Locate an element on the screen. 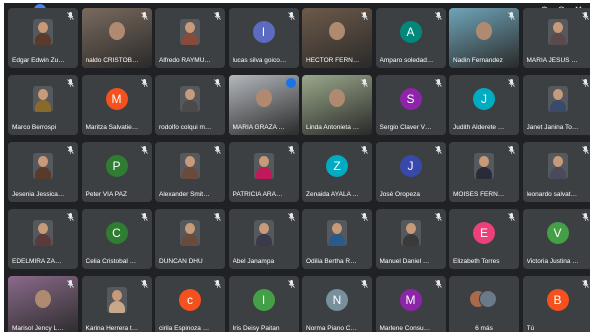  participant-tile: DUNCAN DHU is located at coordinates (190, 239).